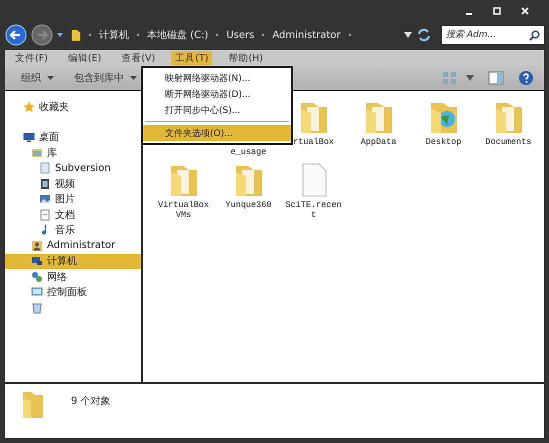  Describe the element at coordinates (73, 246) in the screenshot. I see `tree-item: Administrator` at that location.